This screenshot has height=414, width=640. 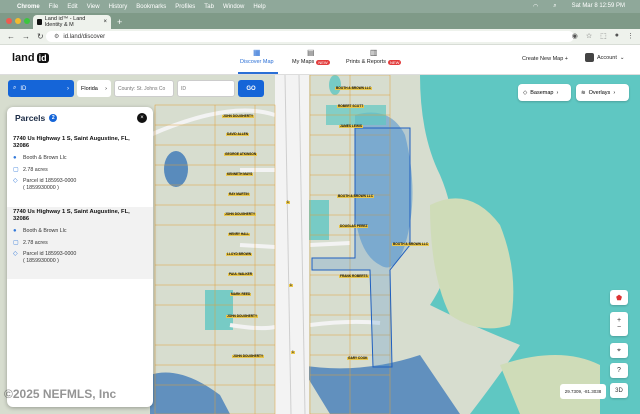 What do you see at coordinates (119, 22) in the screenshot?
I see `new-tab-button: +` at bounding box center [119, 22].